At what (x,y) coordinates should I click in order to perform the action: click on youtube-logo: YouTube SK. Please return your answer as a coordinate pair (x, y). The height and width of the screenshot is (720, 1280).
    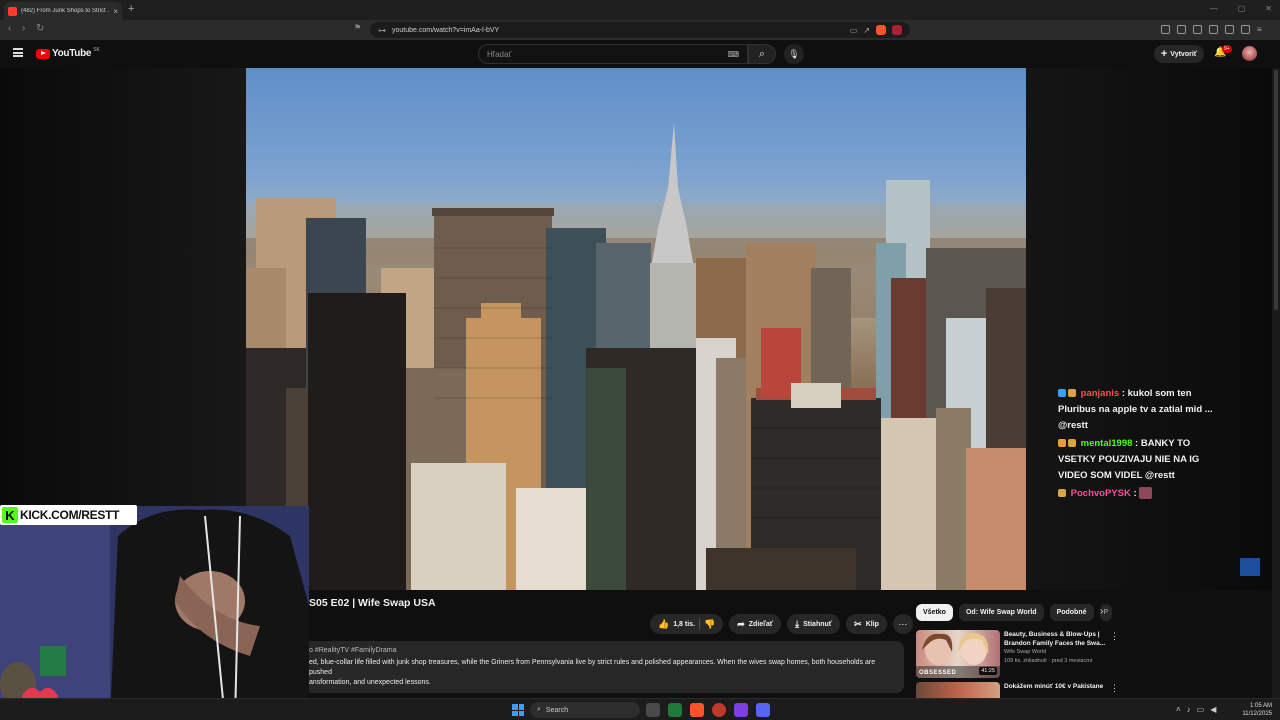
    Looking at the image, I should click on (68, 53).